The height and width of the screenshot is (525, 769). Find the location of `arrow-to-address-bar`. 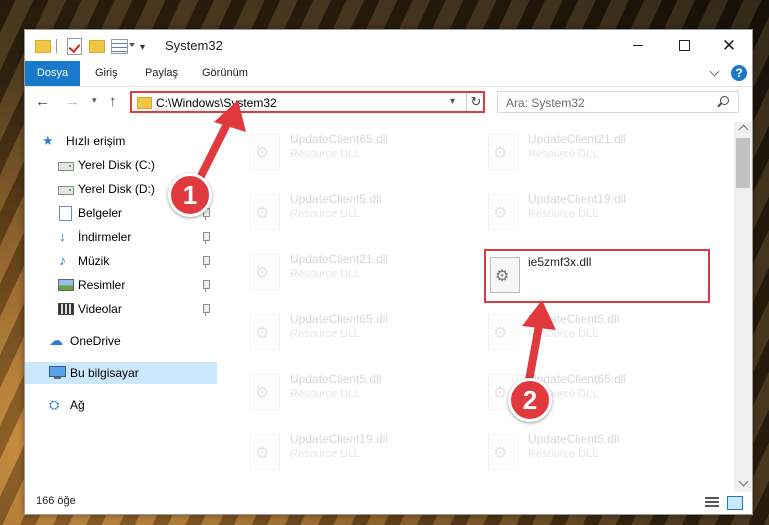

arrow-to-address-bar is located at coordinates (221, 141).